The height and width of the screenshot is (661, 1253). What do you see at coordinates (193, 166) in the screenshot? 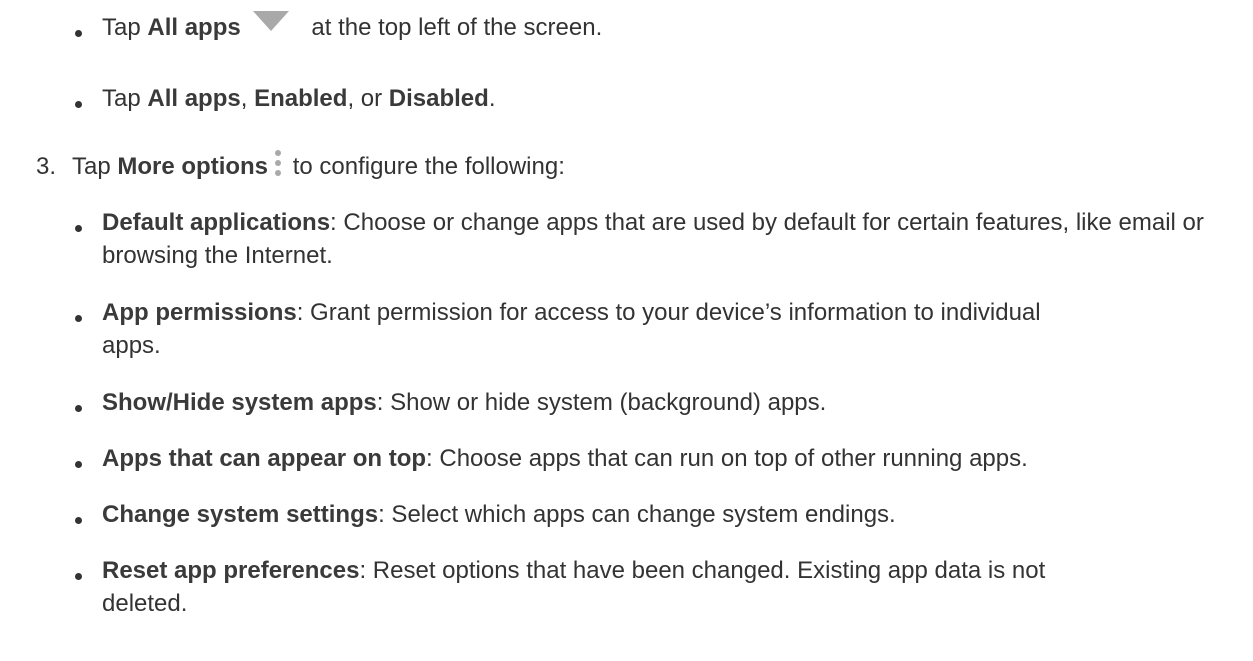
I see `more-options-label: More options` at bounding box center [193, 166].